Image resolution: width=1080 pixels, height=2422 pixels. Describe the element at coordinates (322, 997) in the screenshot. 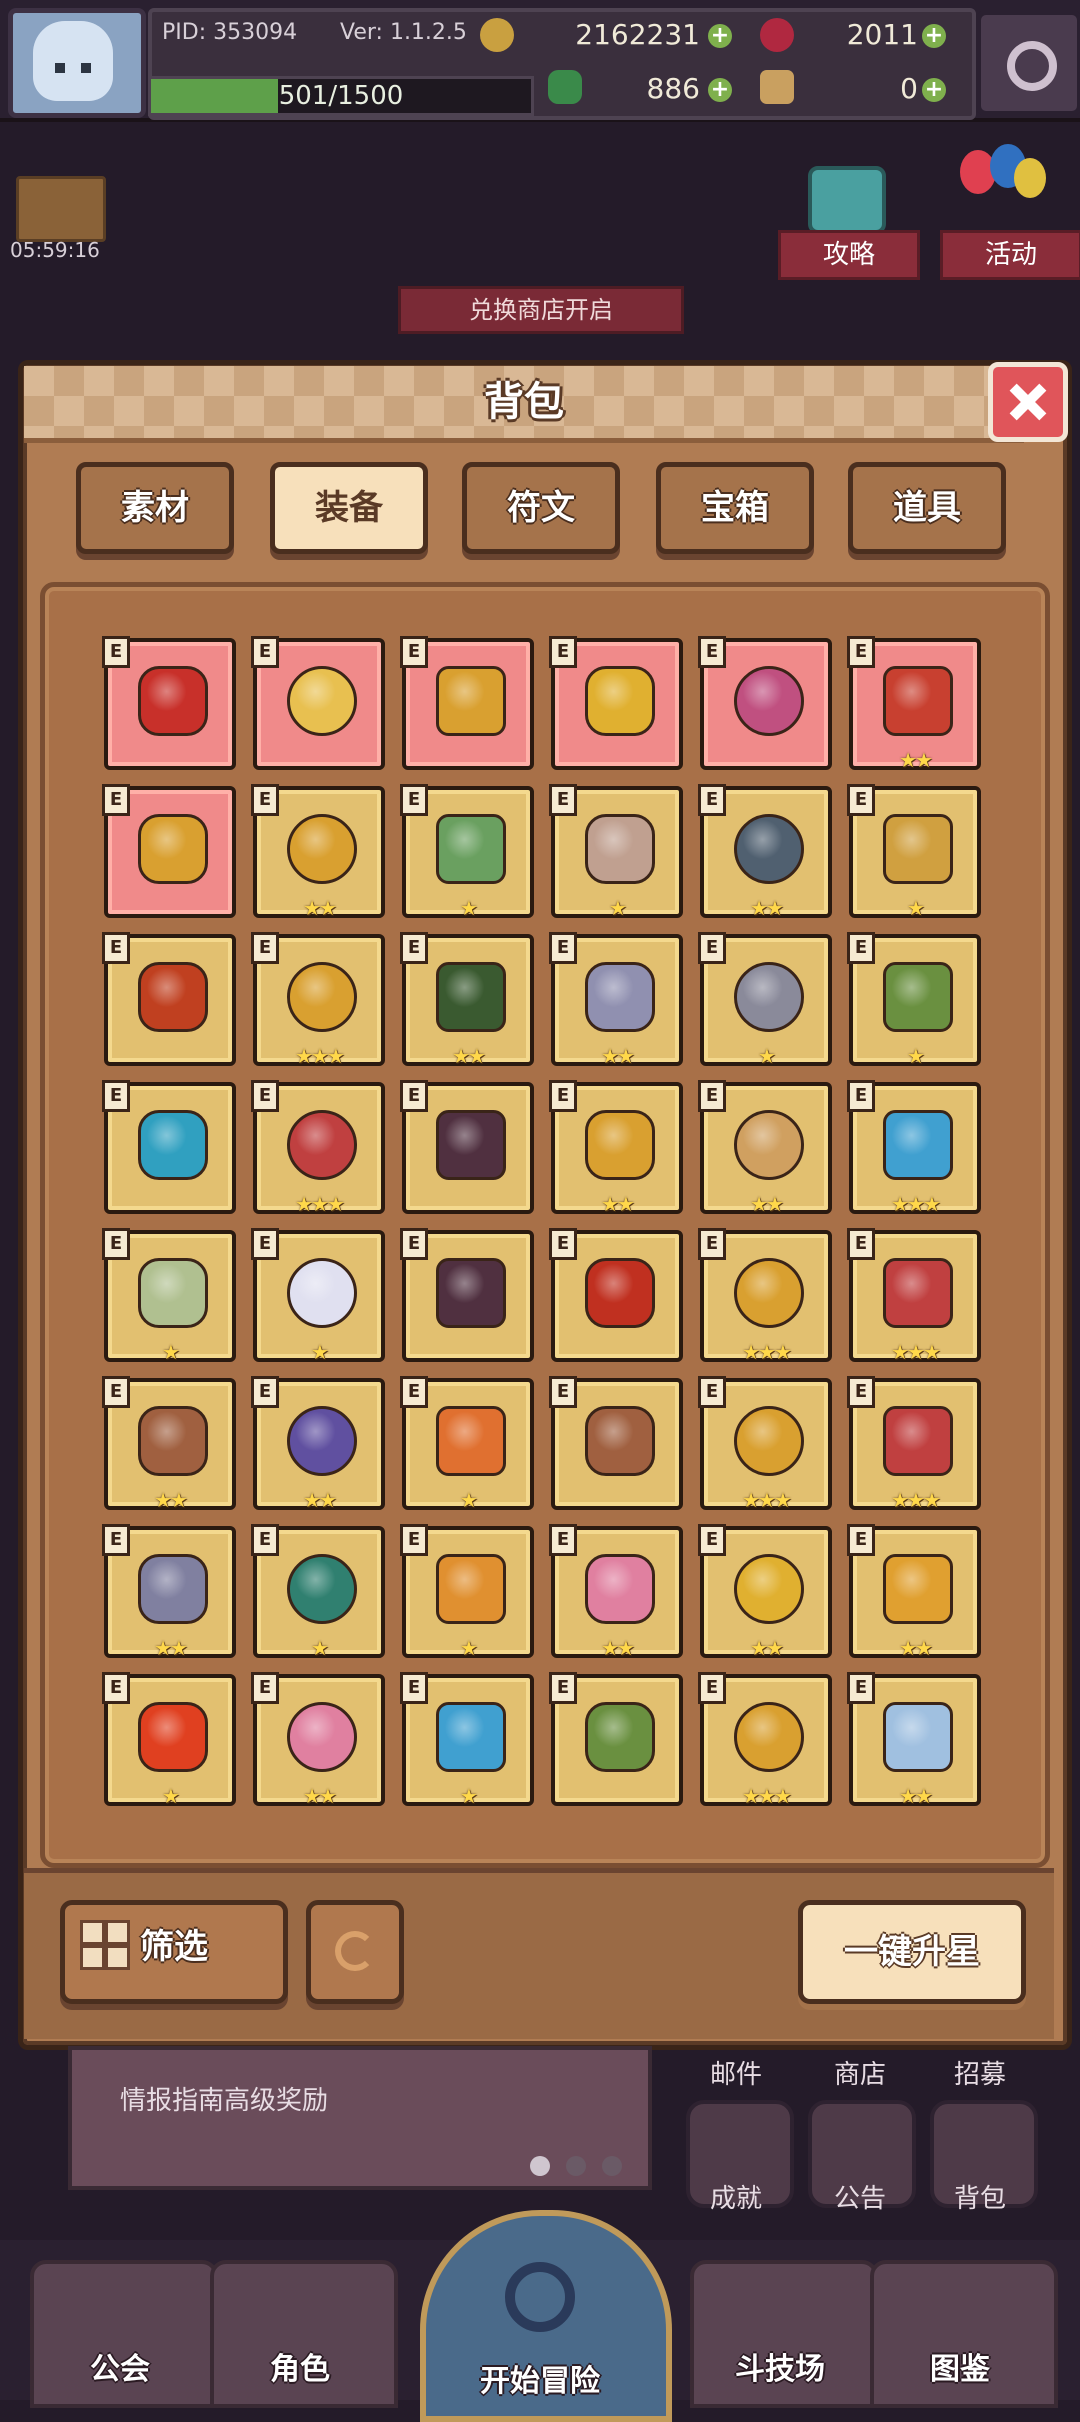

I see `gold-band-icon` at that location.